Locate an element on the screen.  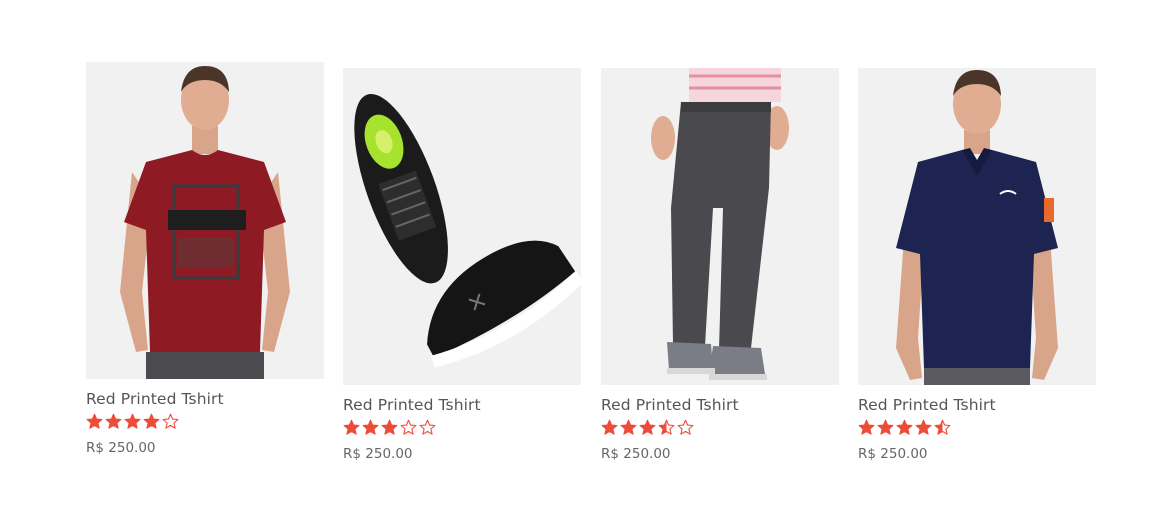
black-sneakers-image is located at coordinates (462, 226).